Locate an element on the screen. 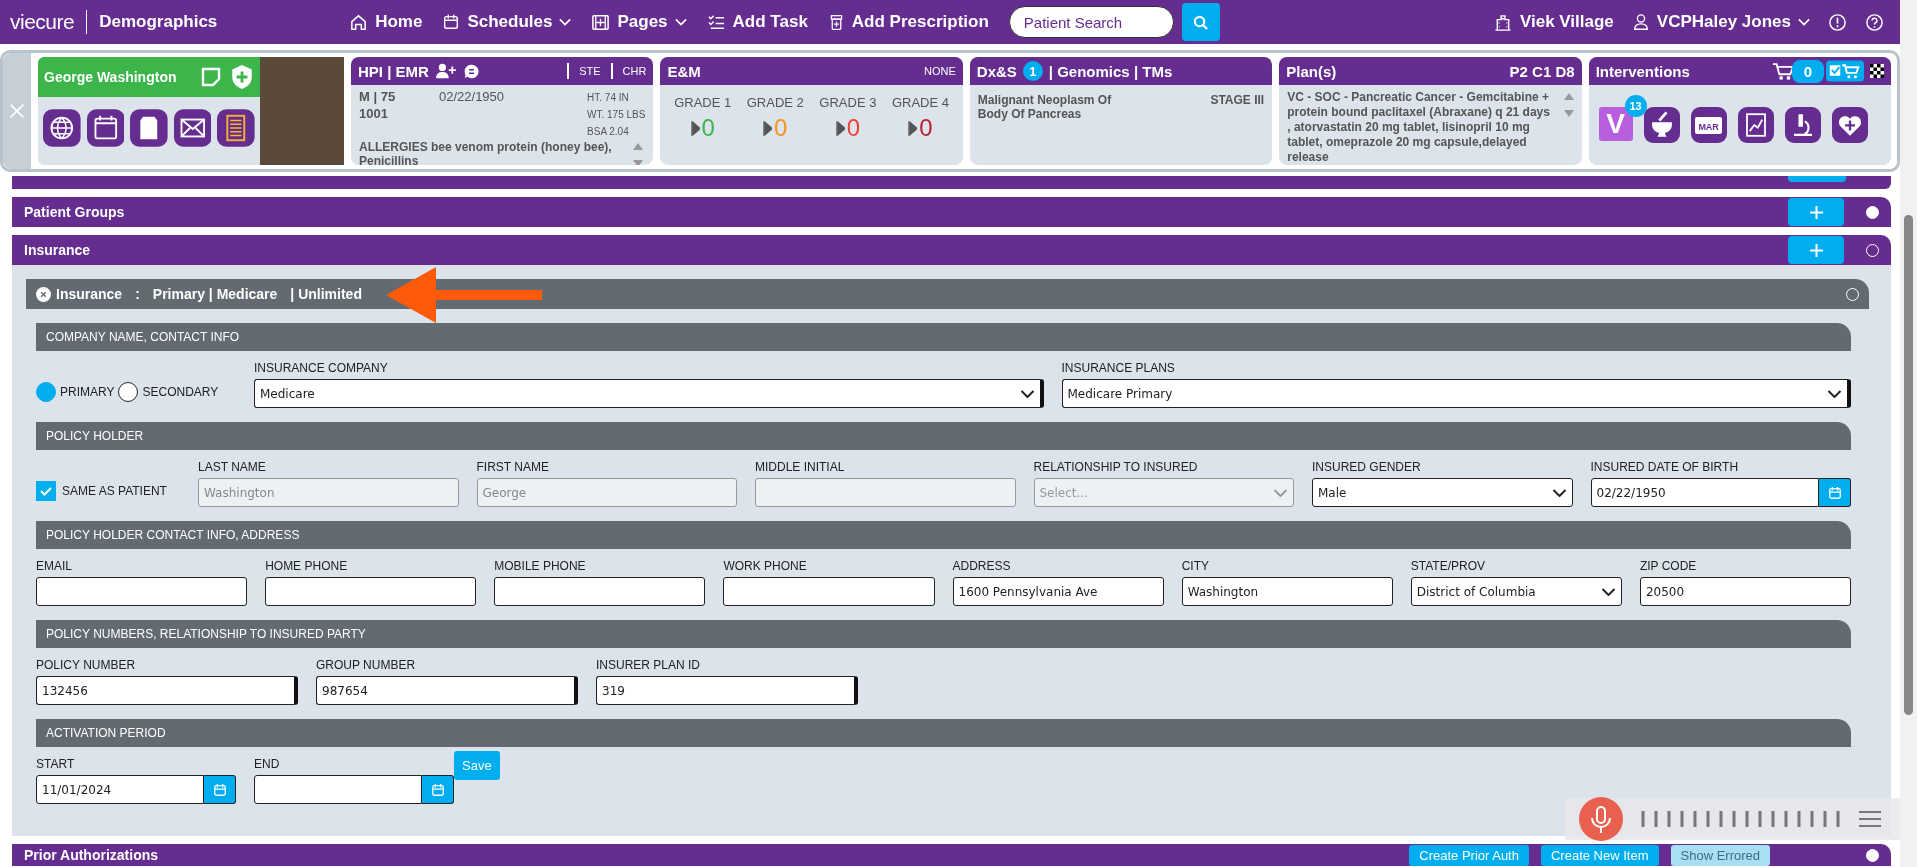  text-field: 1600 Pennsylvania Ave is located at coordinates (1058, 591).